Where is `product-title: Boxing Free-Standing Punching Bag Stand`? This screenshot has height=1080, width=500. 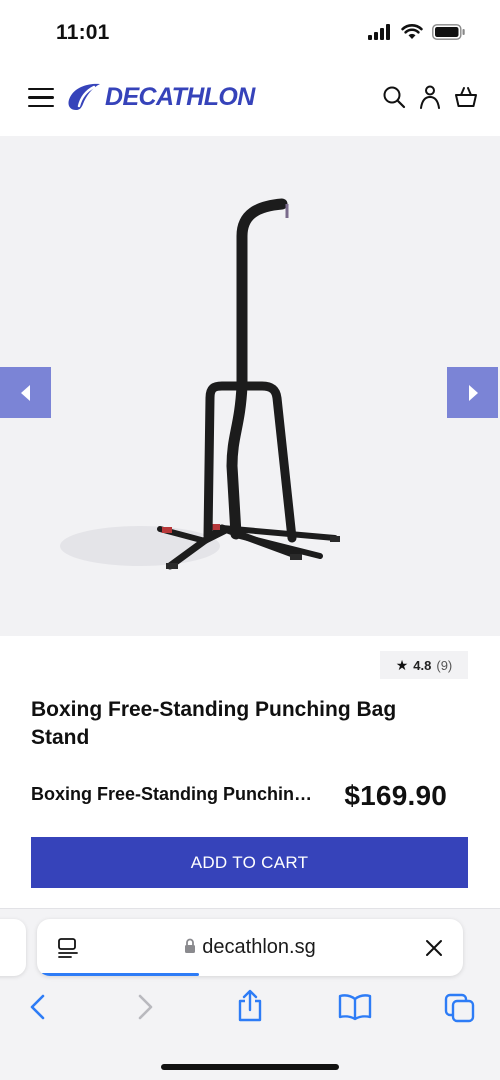
product-title: Boxing Free-Standing Punching Bag Stand is located at coordinates (214, 723).